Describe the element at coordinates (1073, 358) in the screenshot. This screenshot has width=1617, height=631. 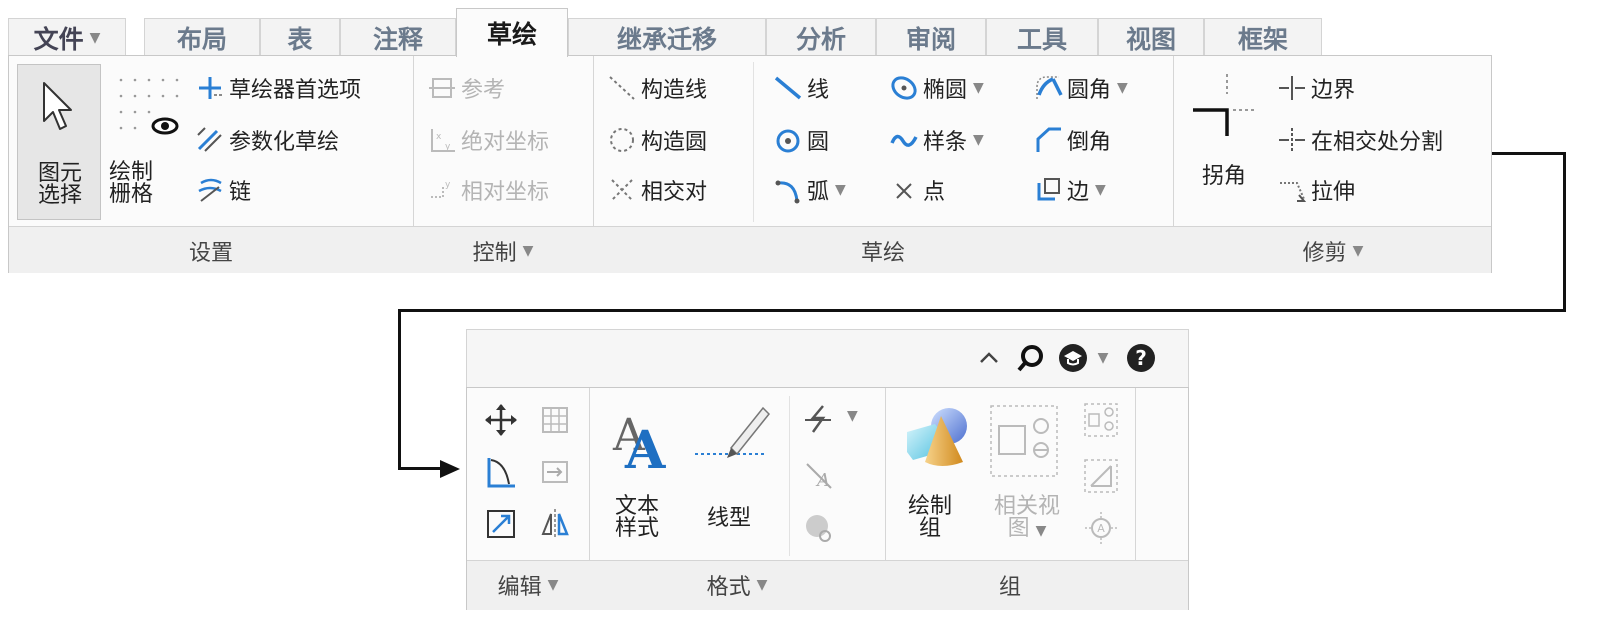
I see `learning-connector-icon` at that location.